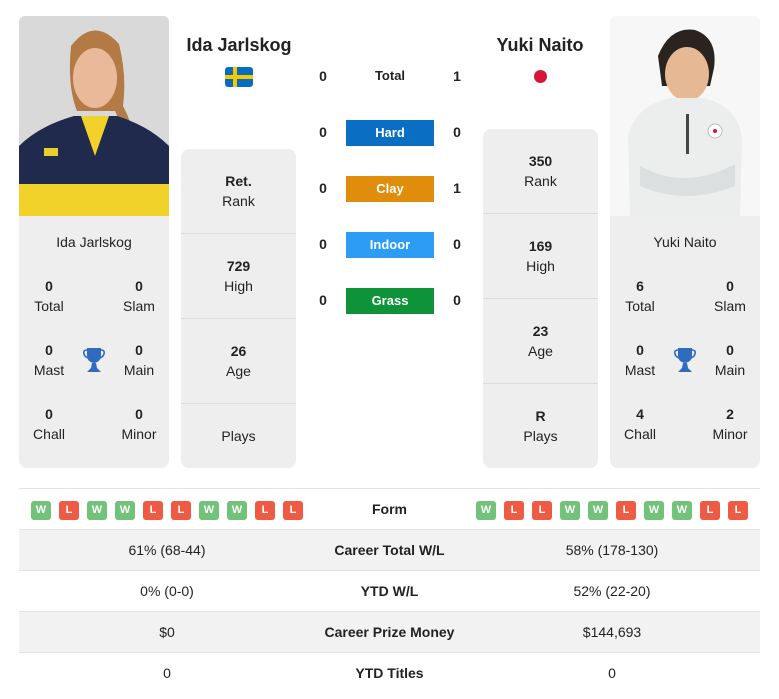  I want to click on sweden-flag-icon, so click(239, 77).